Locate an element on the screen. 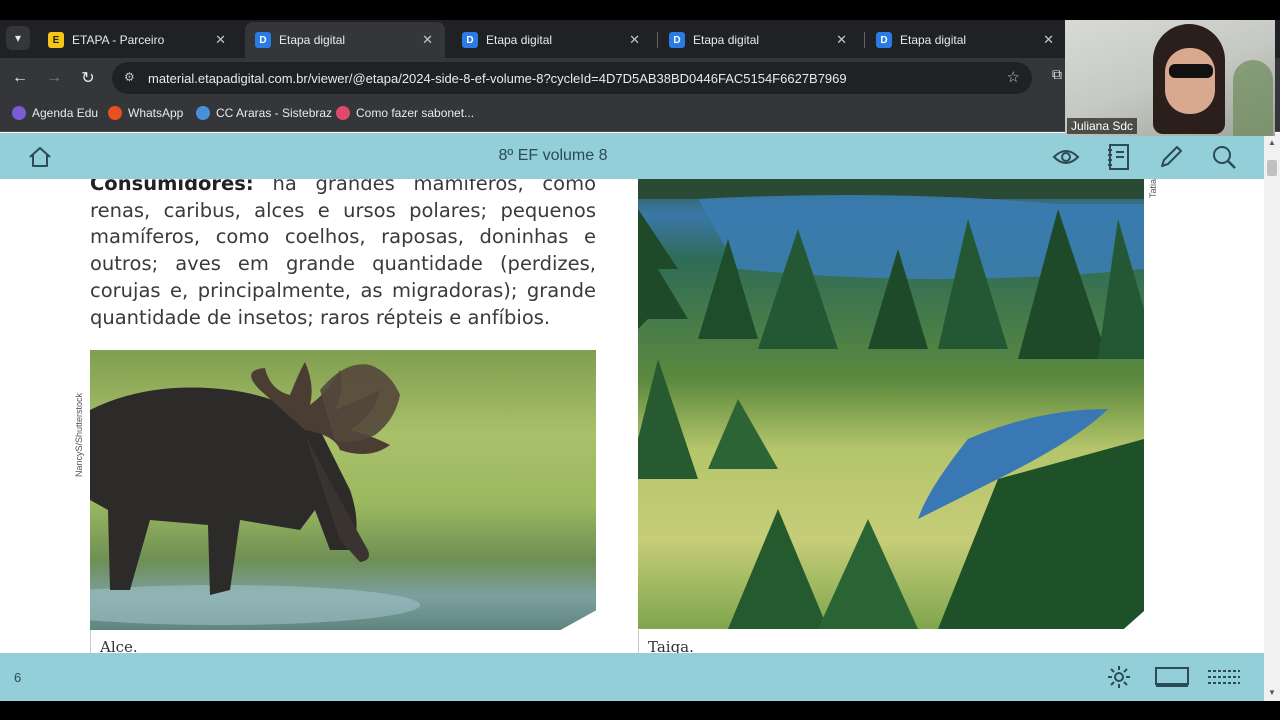  reload-icon: ↻ is located at coordinates (88, 78).